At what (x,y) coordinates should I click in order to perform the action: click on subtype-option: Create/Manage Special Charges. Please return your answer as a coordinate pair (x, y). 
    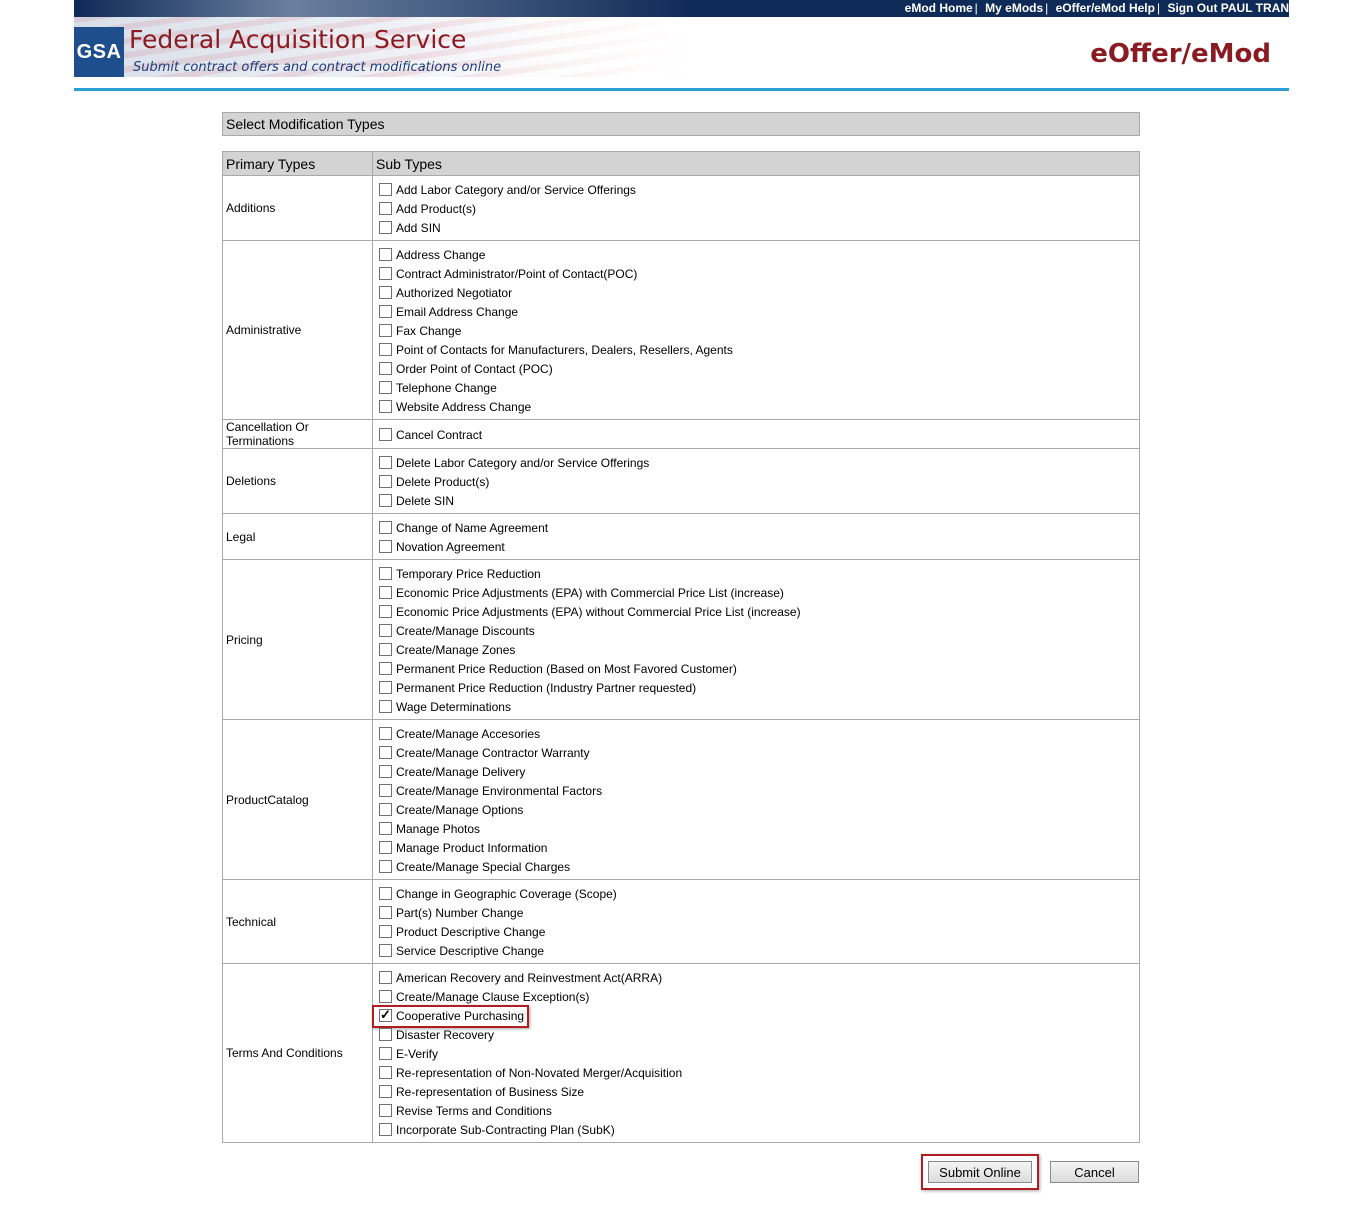
    Looking at the image, I should click on (759, 866).